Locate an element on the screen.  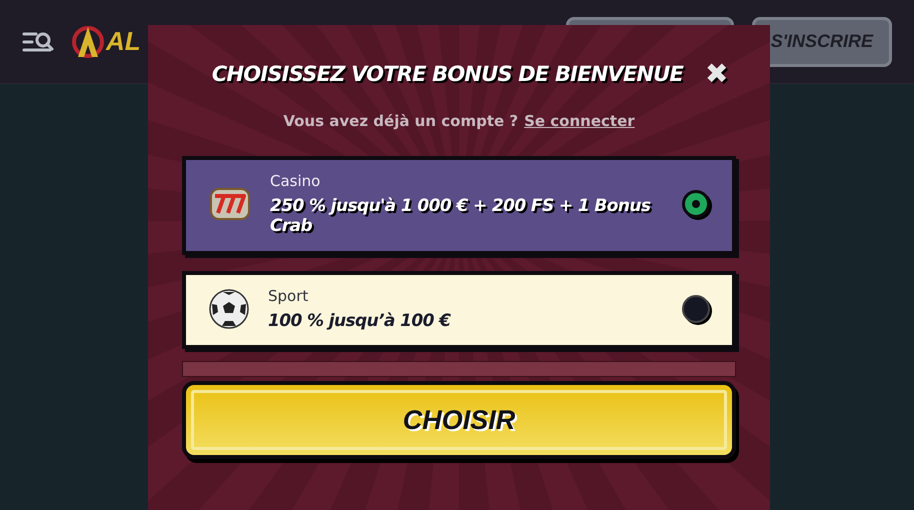
modal-title: CHOISISSEZ VOTRE BONUS DE BIENVENUE is located at coordinates (448, 74).